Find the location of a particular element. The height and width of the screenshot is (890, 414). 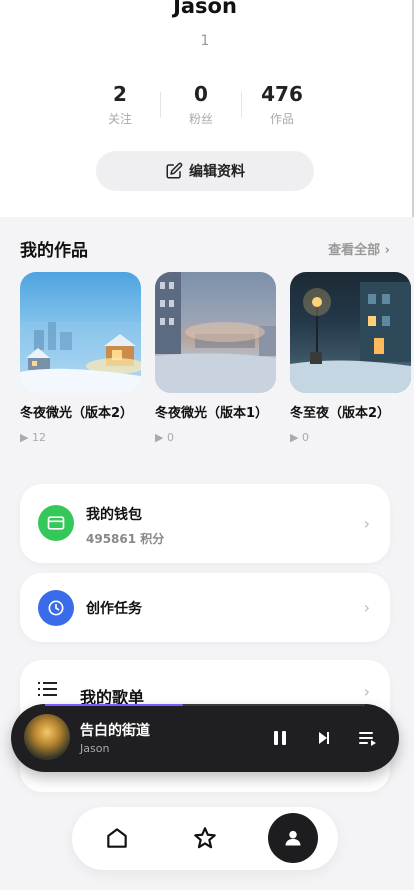

star-icon is located at coordinates (205, 838).